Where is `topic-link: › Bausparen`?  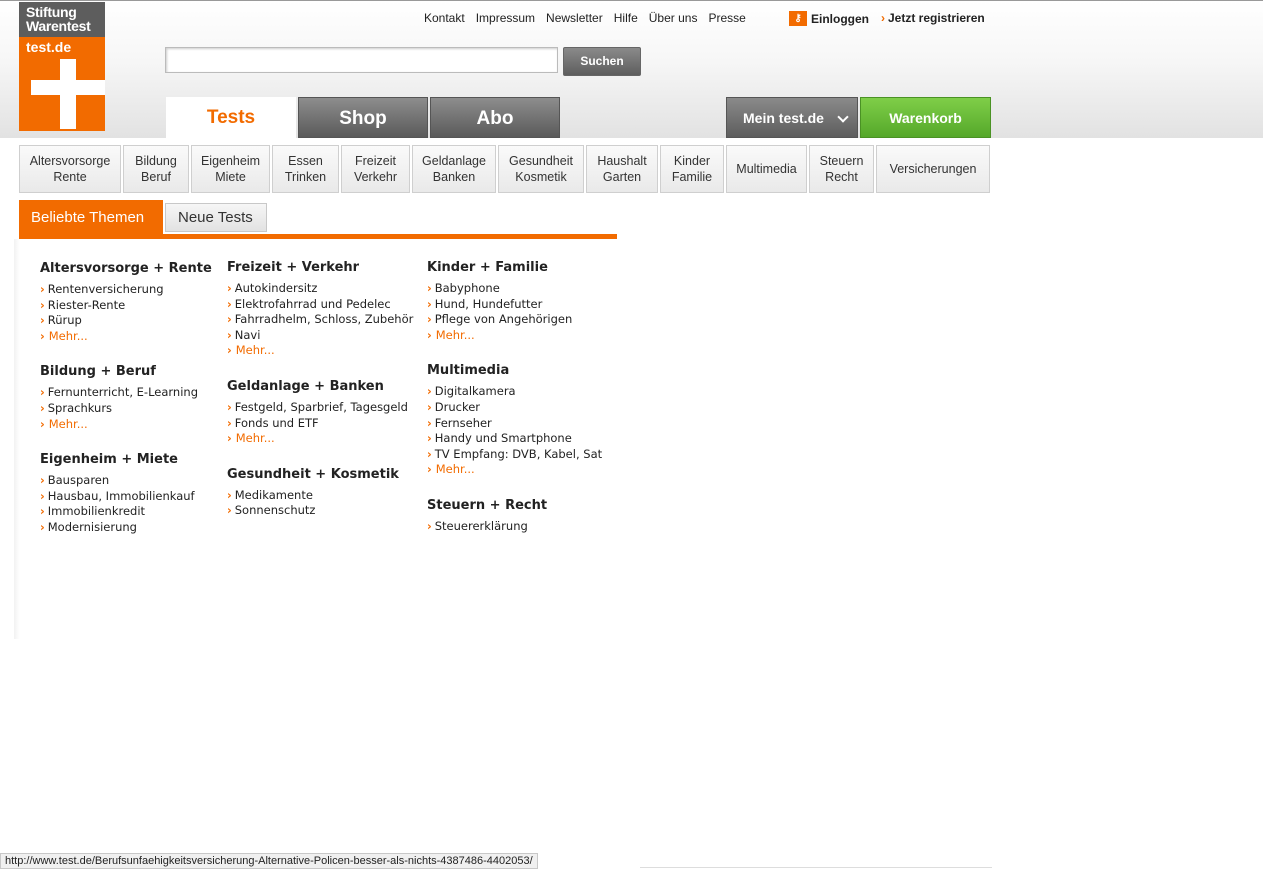 topic-link: › Bausparen is located at coordinates (130, 481).